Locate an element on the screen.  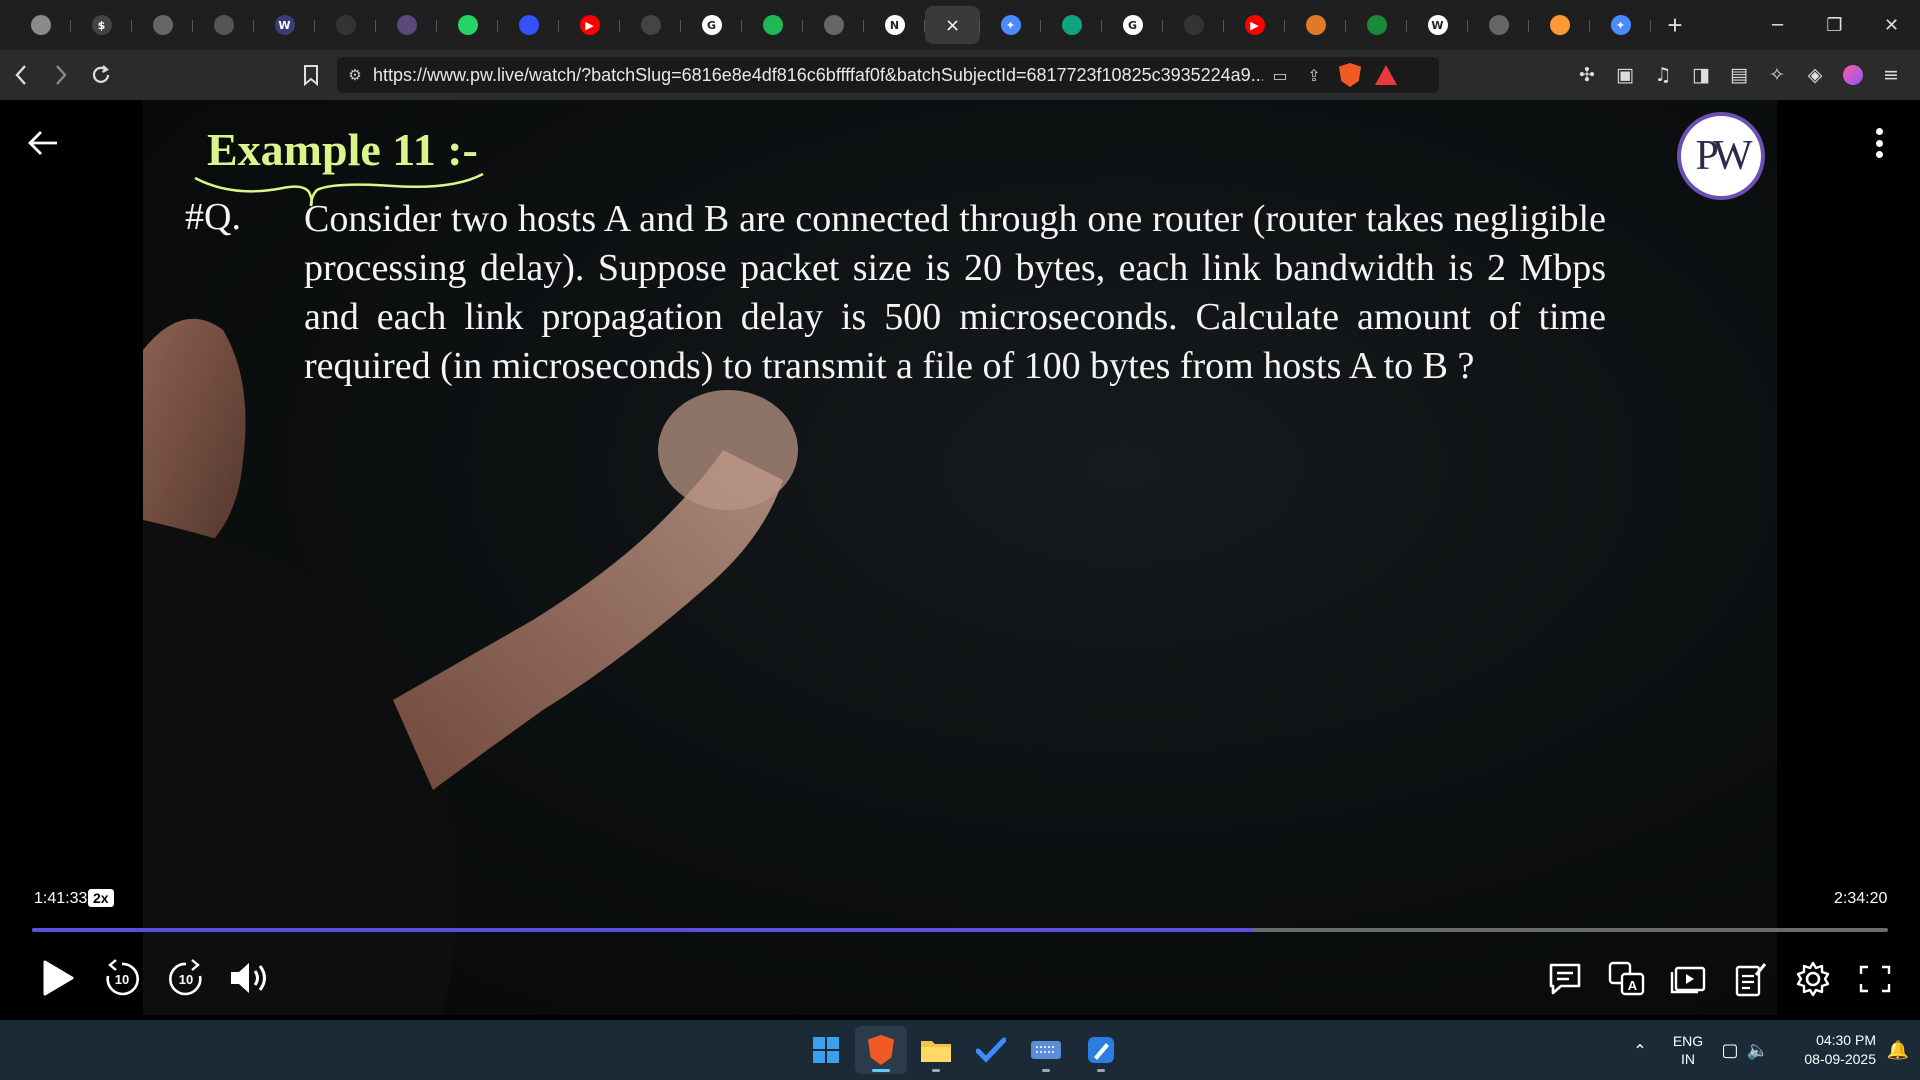
more-options-button is located at coordinates (1879, 143).